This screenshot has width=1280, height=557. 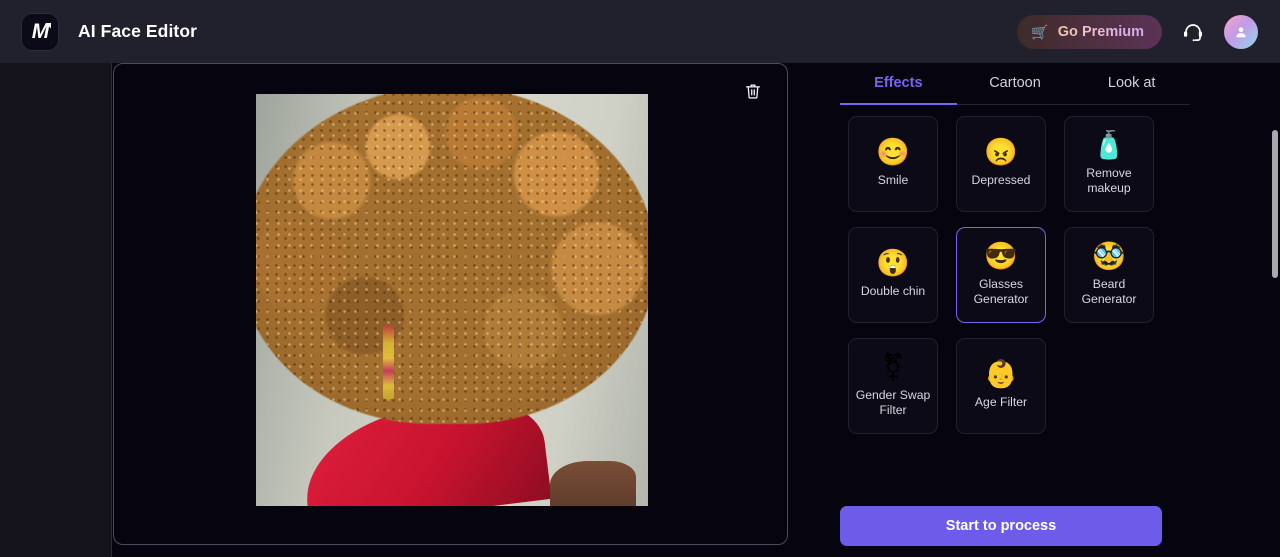 I want to click on tab-look-at: Look at, so click(x=1131, y=83).